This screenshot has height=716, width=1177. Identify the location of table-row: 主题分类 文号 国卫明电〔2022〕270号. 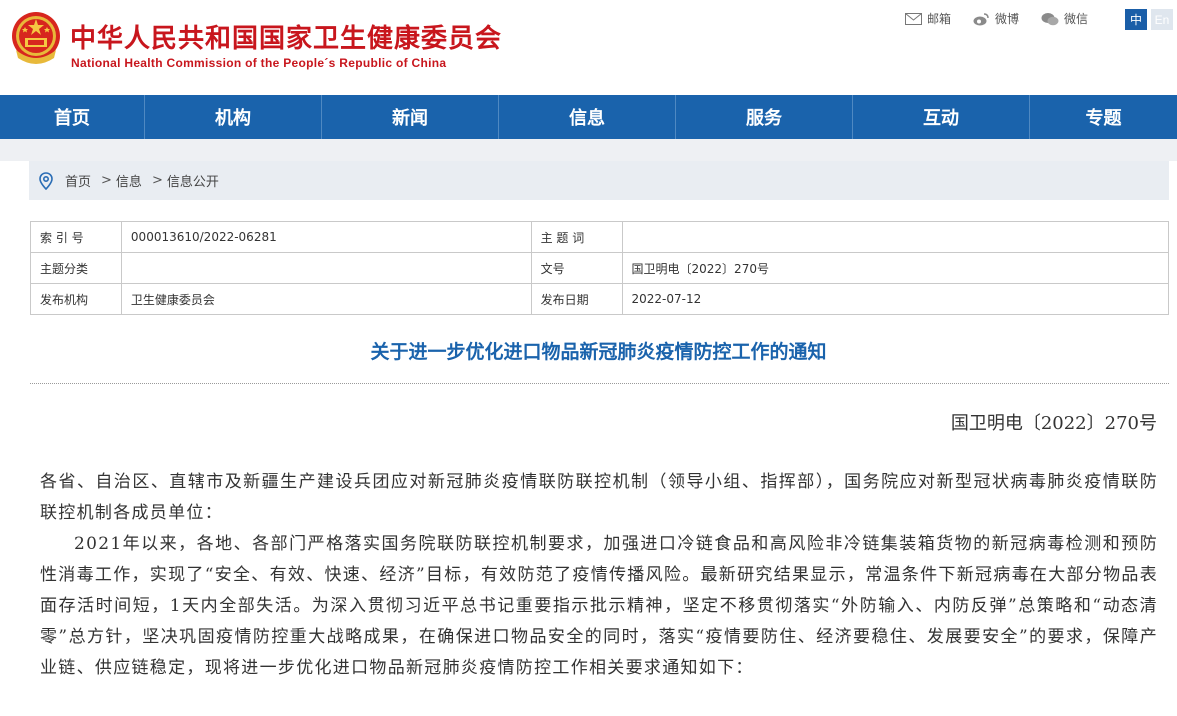
(600, 268).